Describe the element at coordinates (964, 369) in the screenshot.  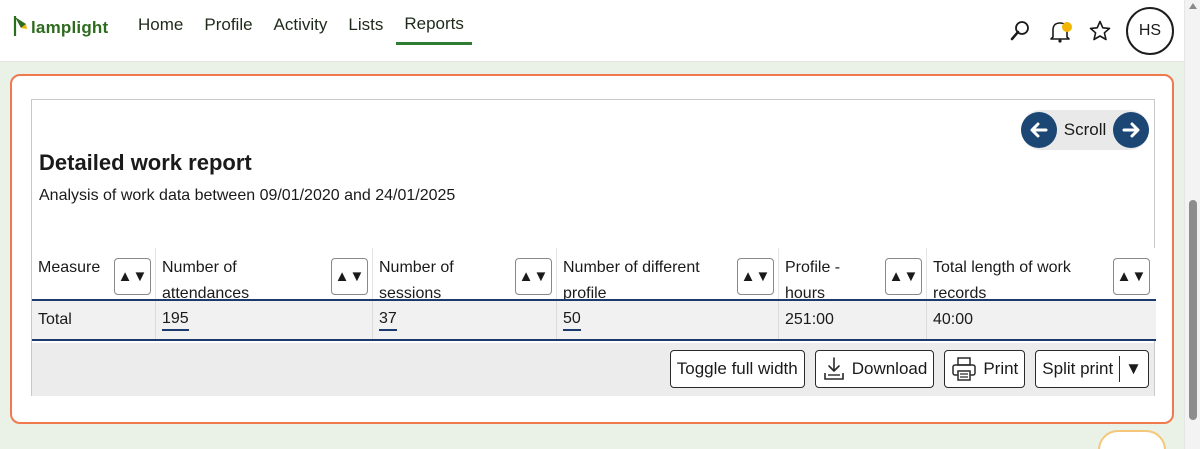
I see `printer-icon` at that location.